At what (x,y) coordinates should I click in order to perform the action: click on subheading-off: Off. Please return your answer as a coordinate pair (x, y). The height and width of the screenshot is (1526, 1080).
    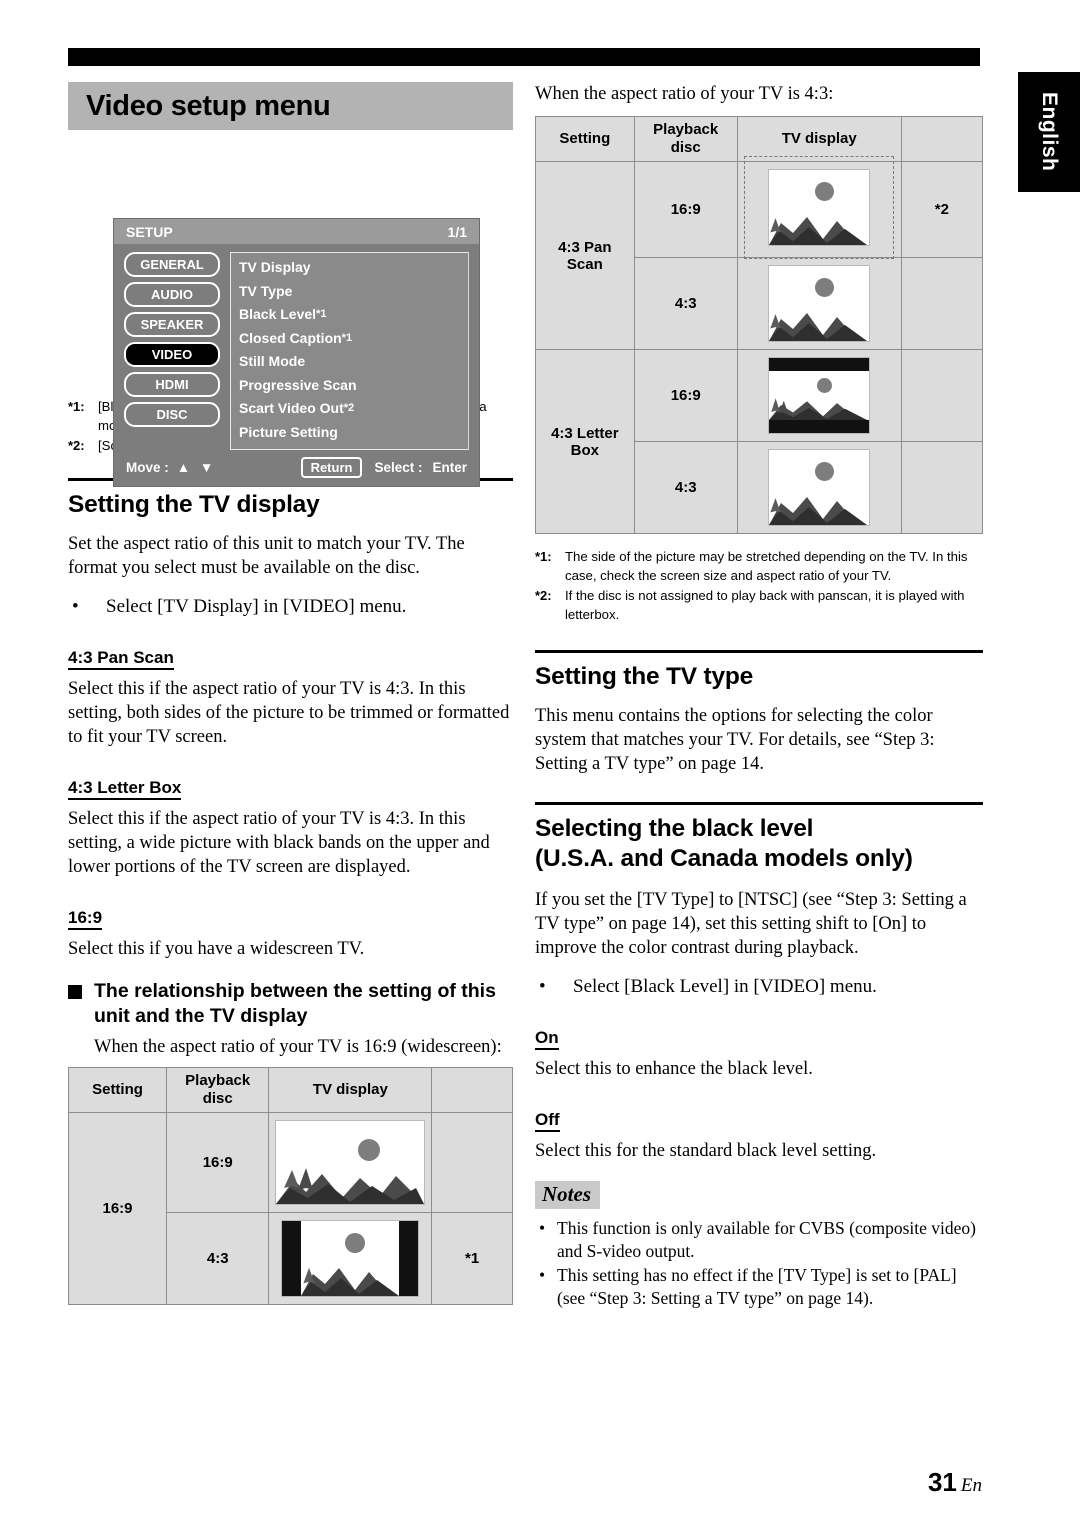
    Looking at the image, I should click on (547, 1120).